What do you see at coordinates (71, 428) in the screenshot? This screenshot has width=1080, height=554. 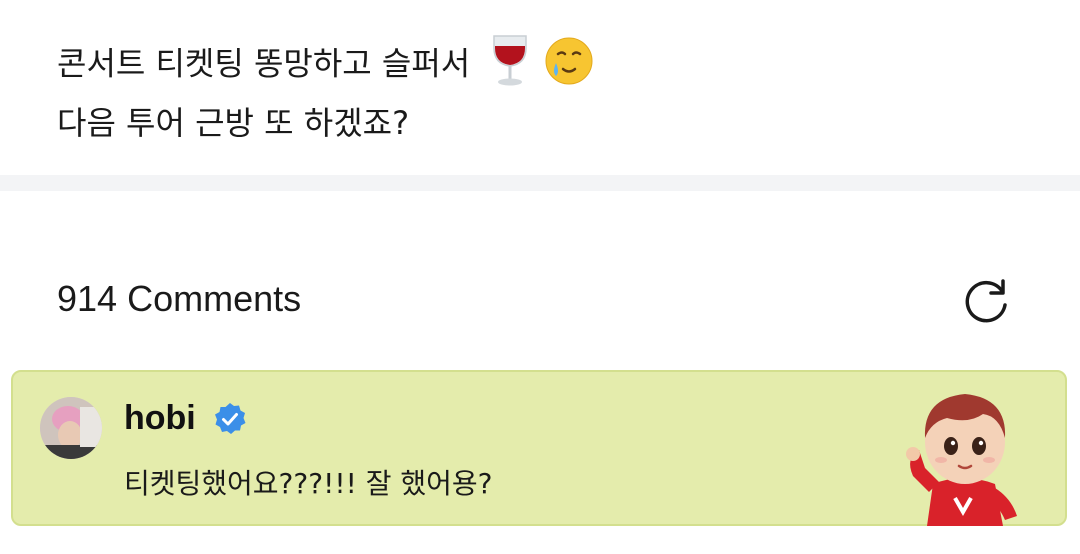 I see `avatar` at bounding box center [71, 428].